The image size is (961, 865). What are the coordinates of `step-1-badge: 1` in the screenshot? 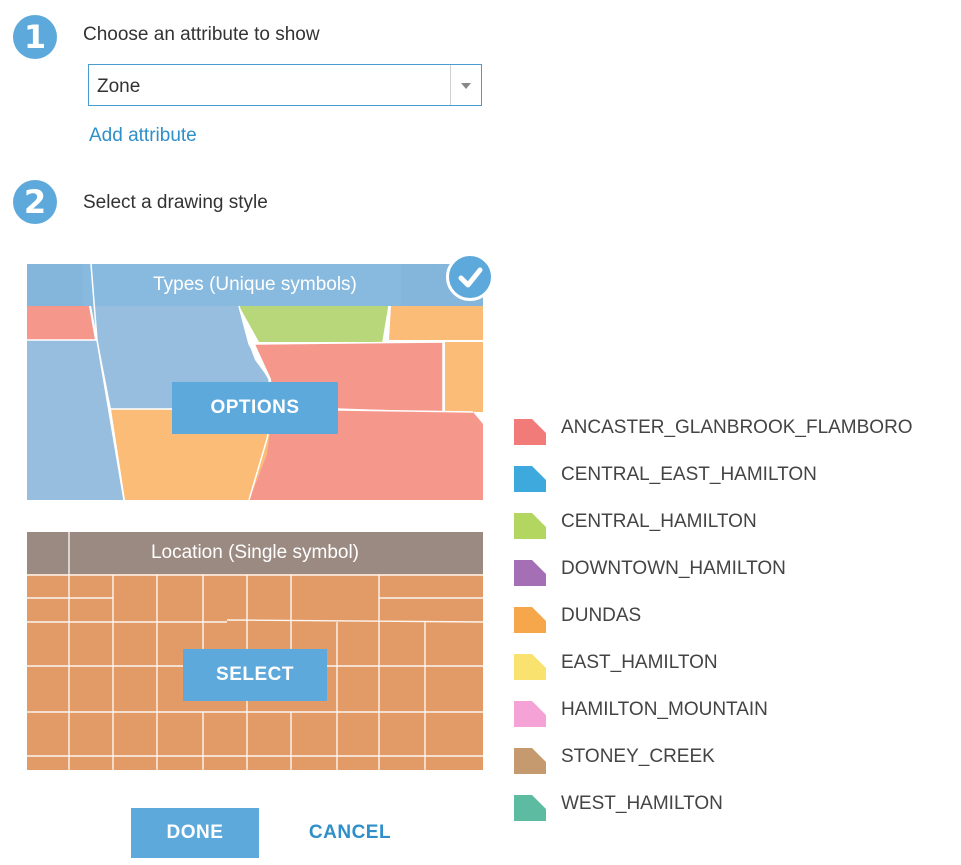 It's located at (35, 37).